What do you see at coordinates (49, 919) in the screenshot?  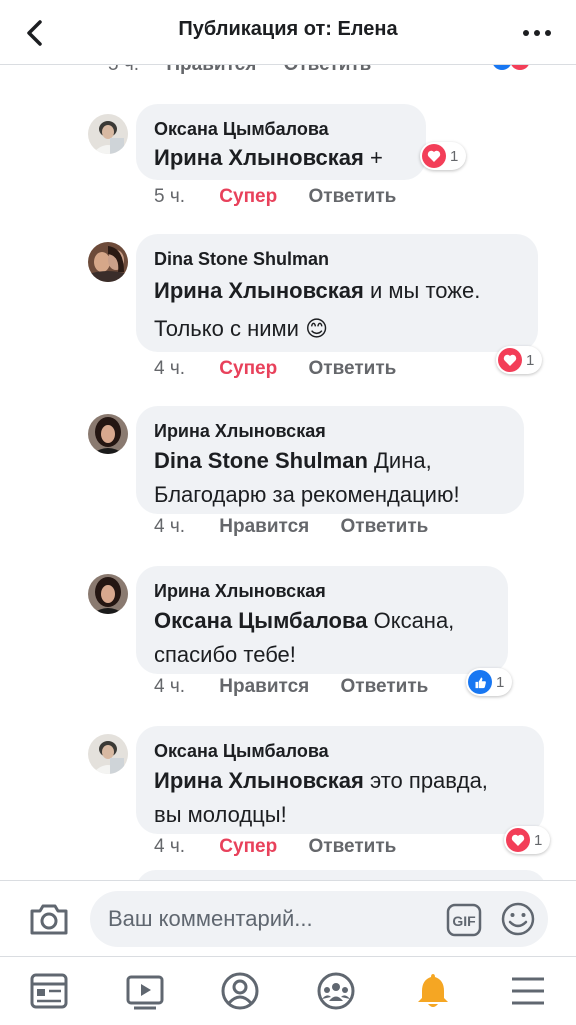 I see `camera-icon` at bounding box center [49, 919].